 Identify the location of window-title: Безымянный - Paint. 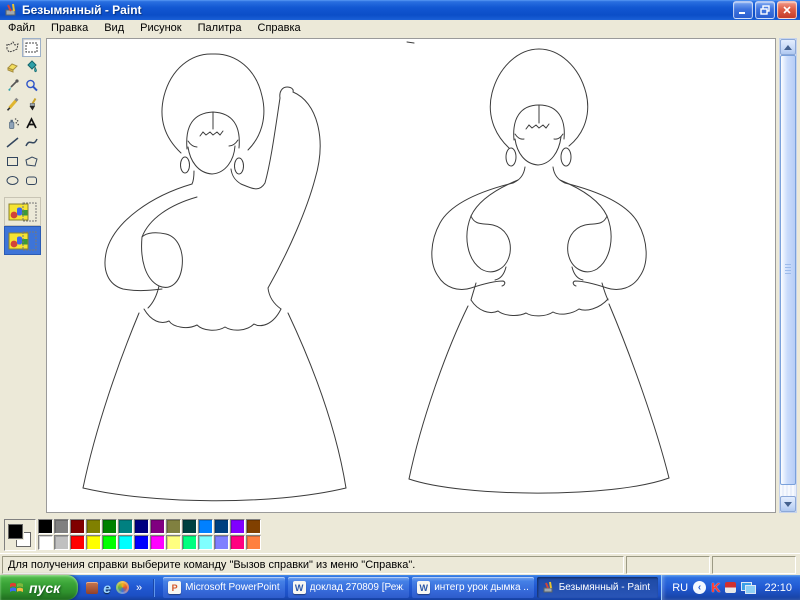
(82, 10).